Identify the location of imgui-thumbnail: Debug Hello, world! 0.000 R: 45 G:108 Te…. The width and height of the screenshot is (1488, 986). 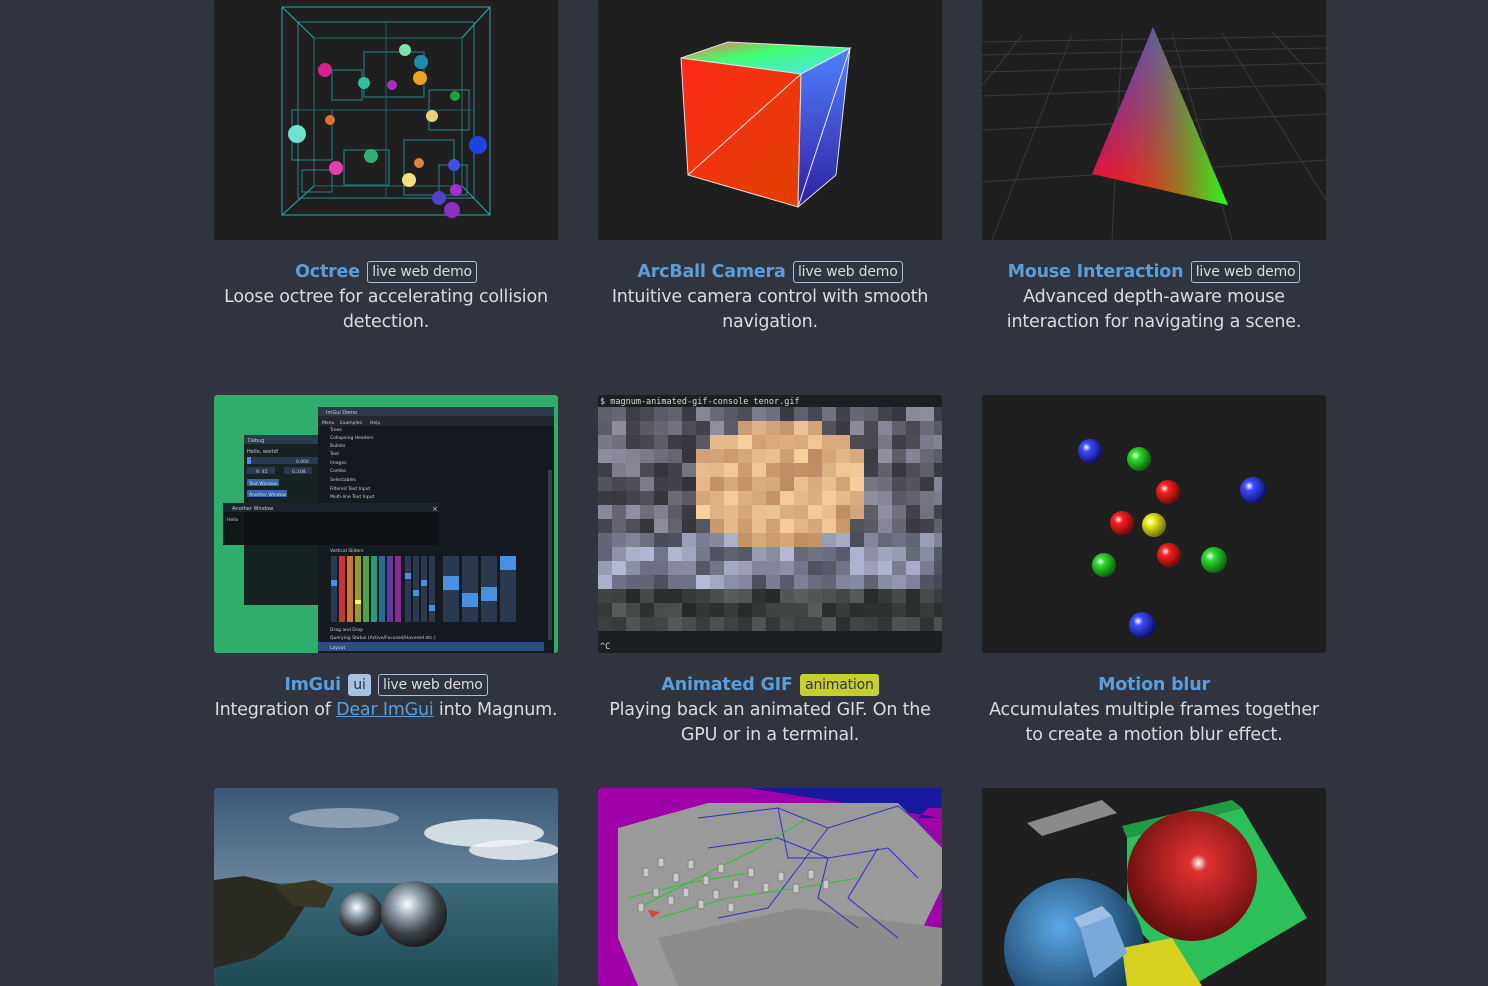
(386, 524).